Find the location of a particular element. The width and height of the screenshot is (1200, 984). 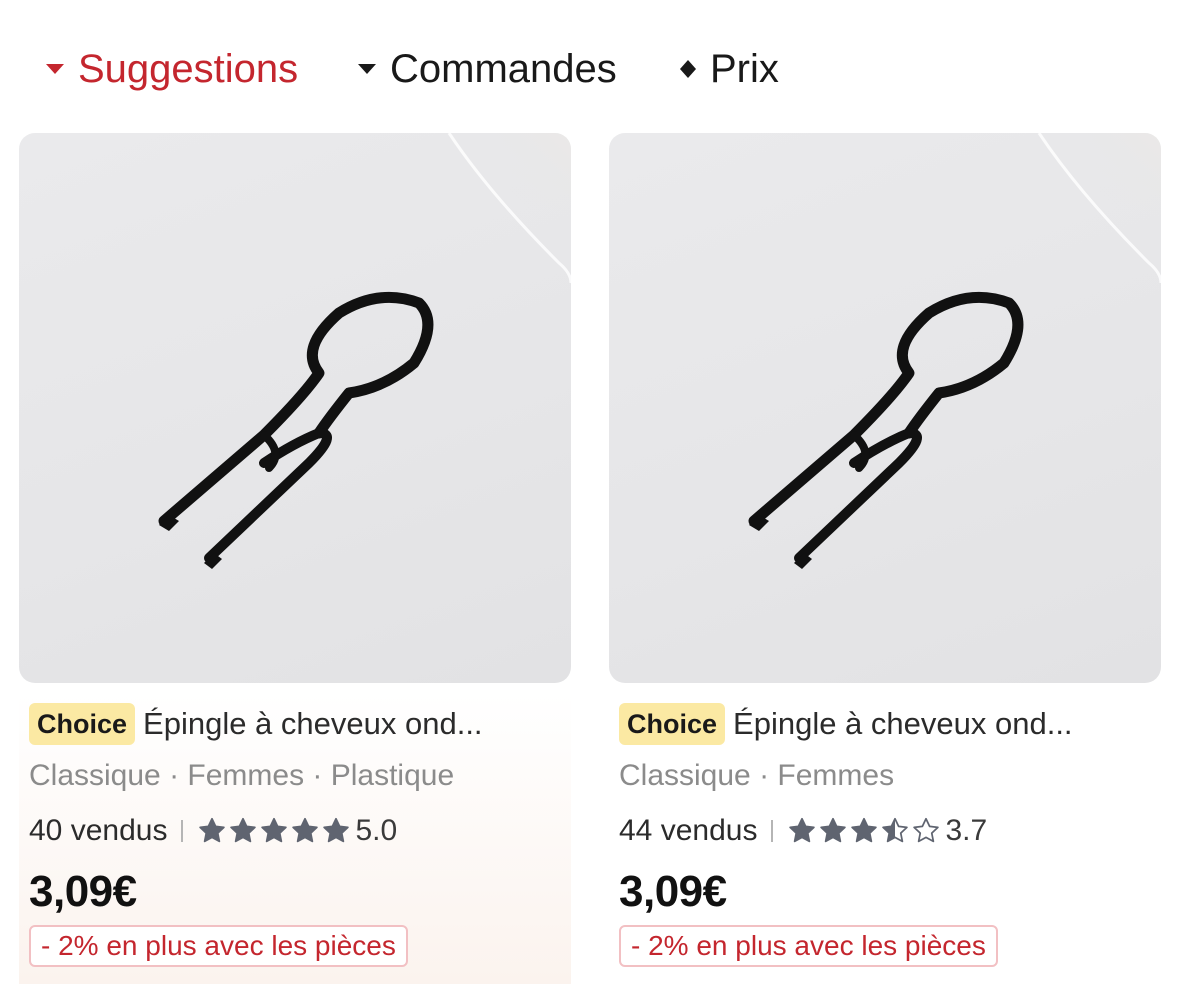

sort-commandes: Commandes is located at coordinates (487, 69).